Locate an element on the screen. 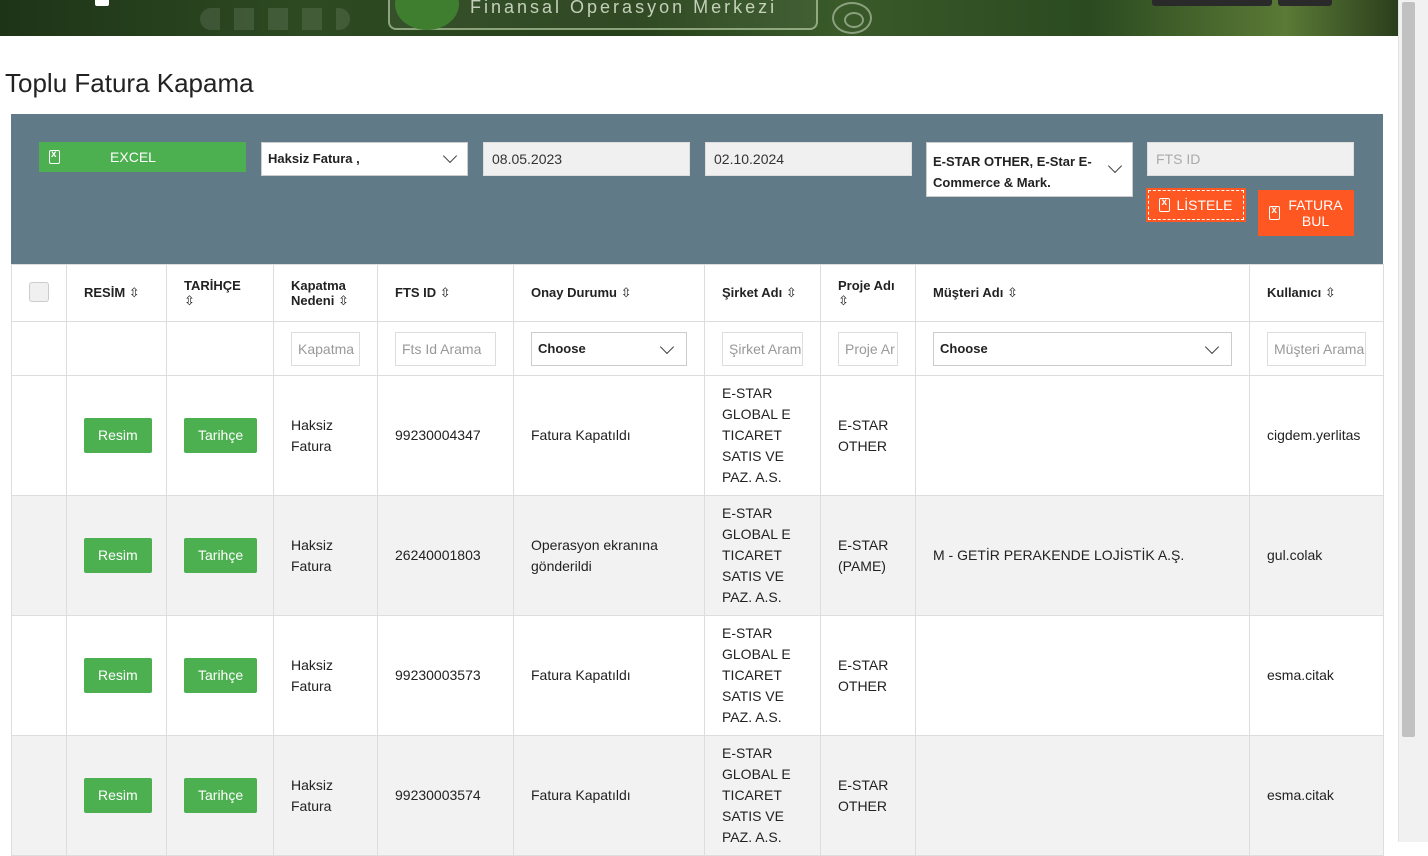 Image resolution: width=1428 pixels, height=856 pixels. select-all-header is located at coordinates (39, 293).